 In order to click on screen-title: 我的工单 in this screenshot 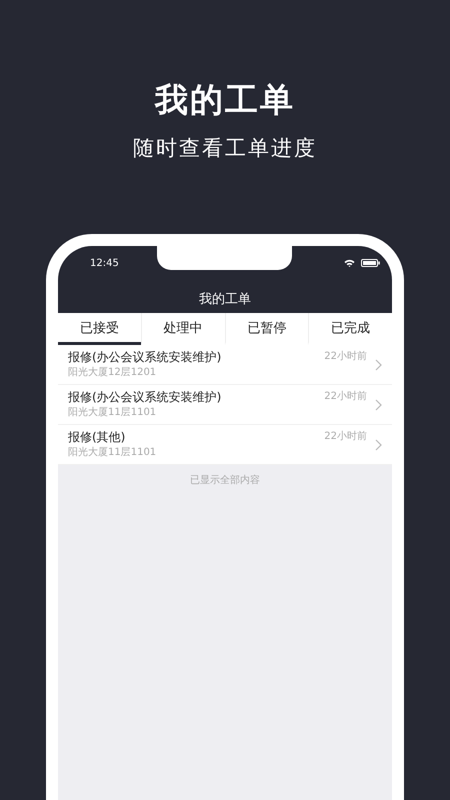, I will do `click(225, 299)`.